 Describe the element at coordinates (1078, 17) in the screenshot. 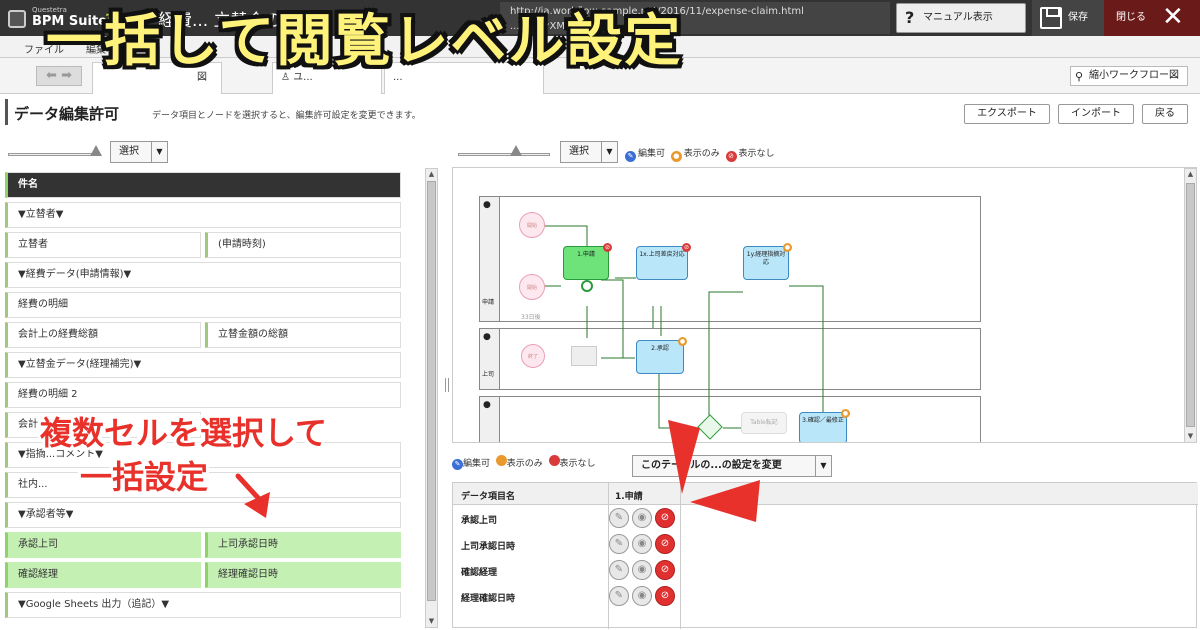

I see `save-label: 保存` at that location.